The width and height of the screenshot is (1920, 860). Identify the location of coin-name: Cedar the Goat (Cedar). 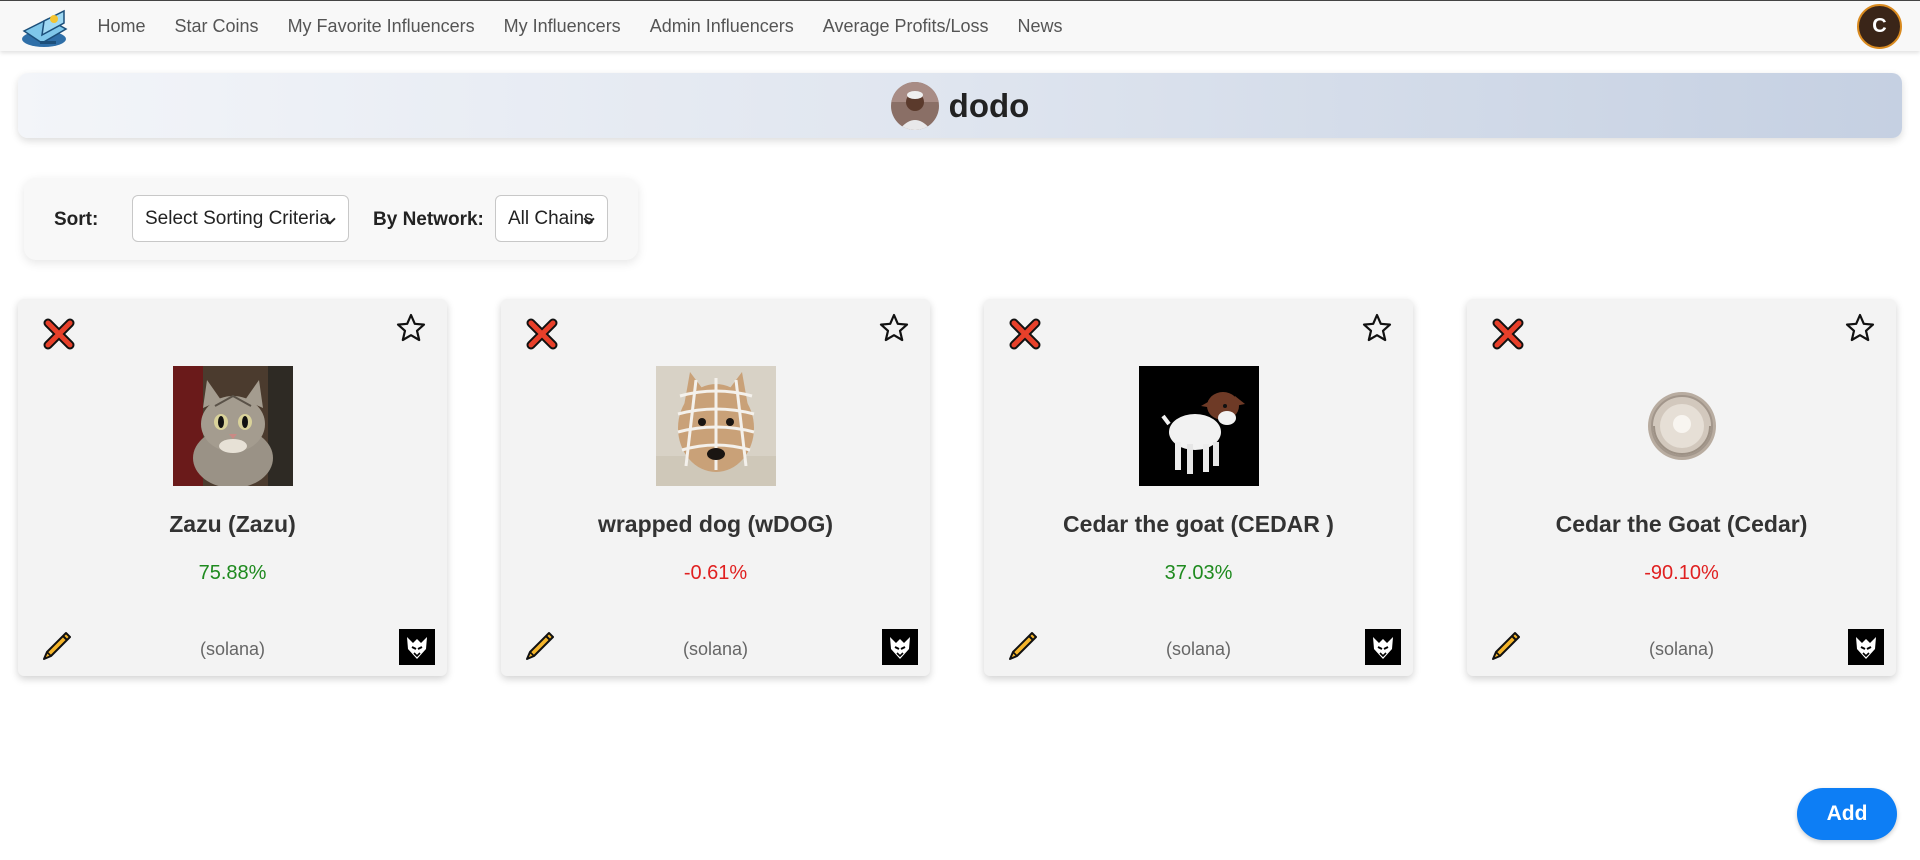
(1681, 524).